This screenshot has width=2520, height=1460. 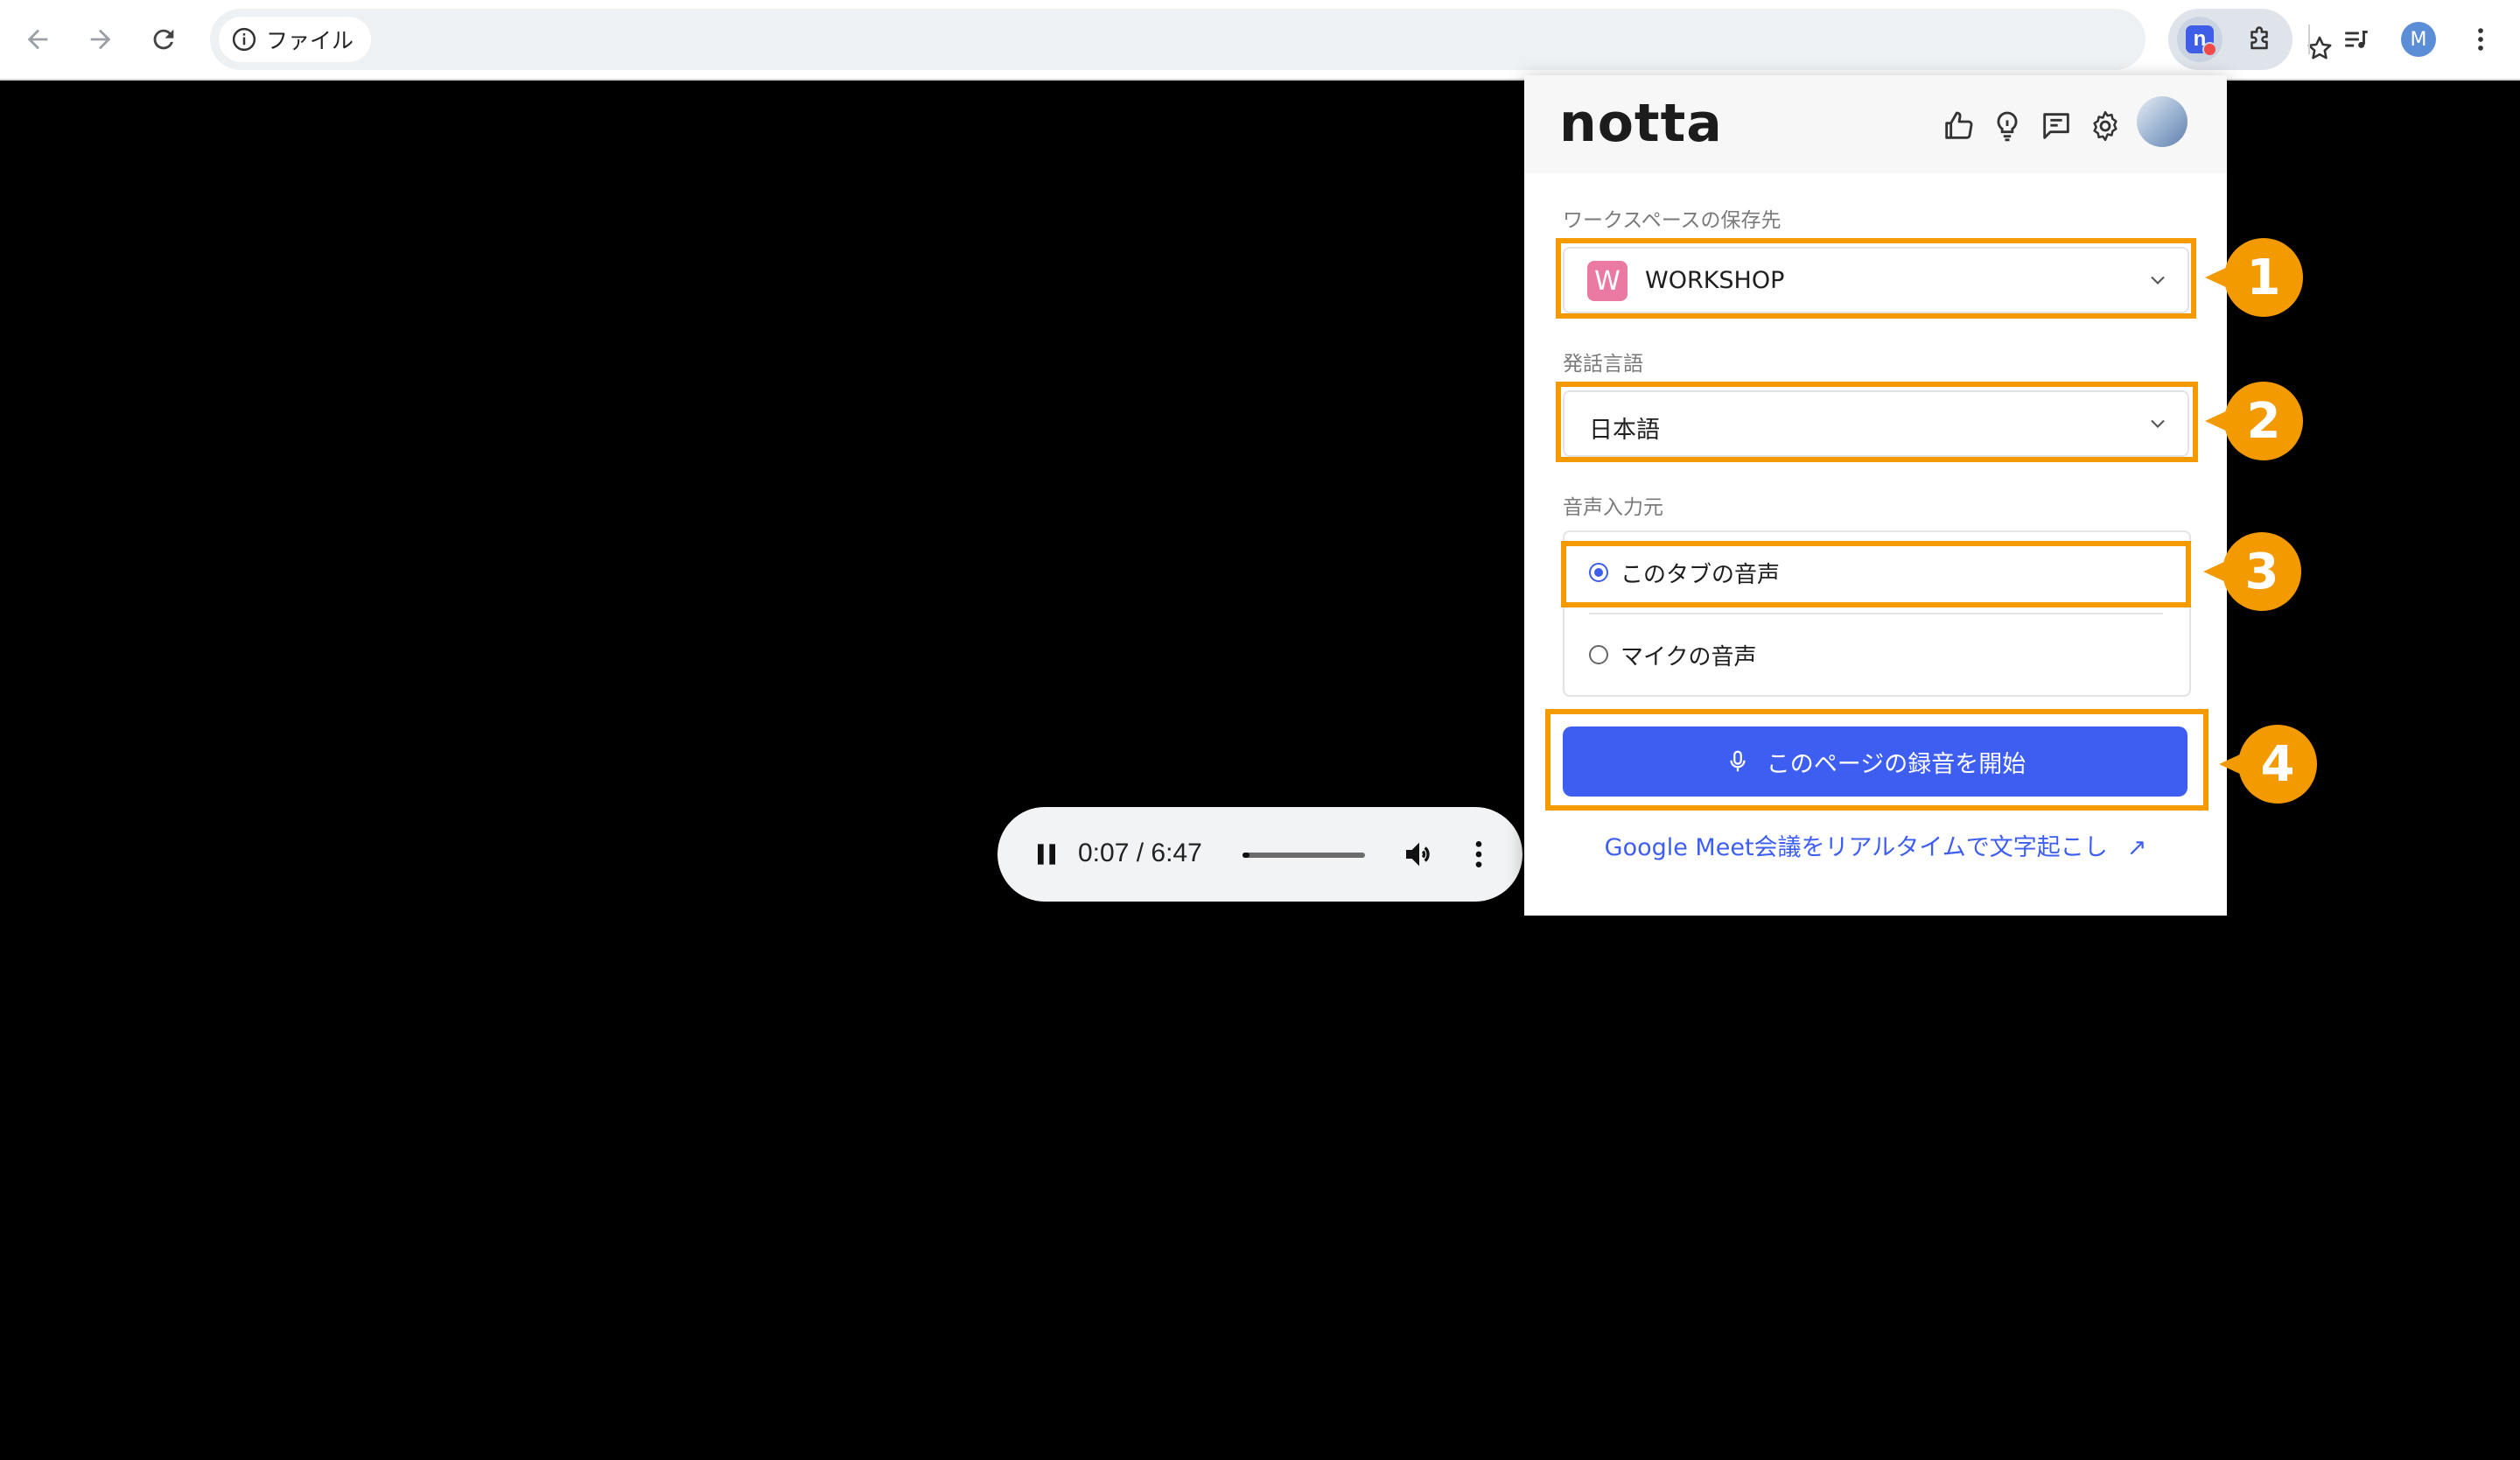 What do you see at coordinates (1303, 855) in the screenshot?
I see `seek-bar` at bounding box center [1303, 855].